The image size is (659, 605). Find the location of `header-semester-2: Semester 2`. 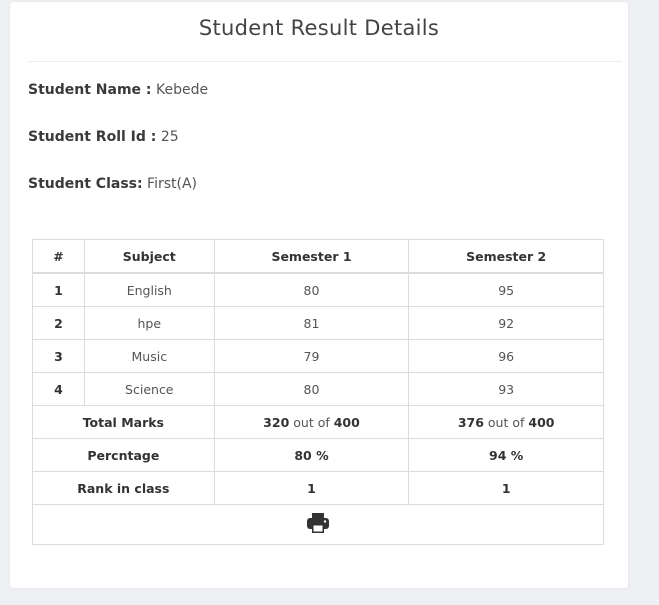

header-semester-2: Semester 2 is located at coordinates (506, 256).